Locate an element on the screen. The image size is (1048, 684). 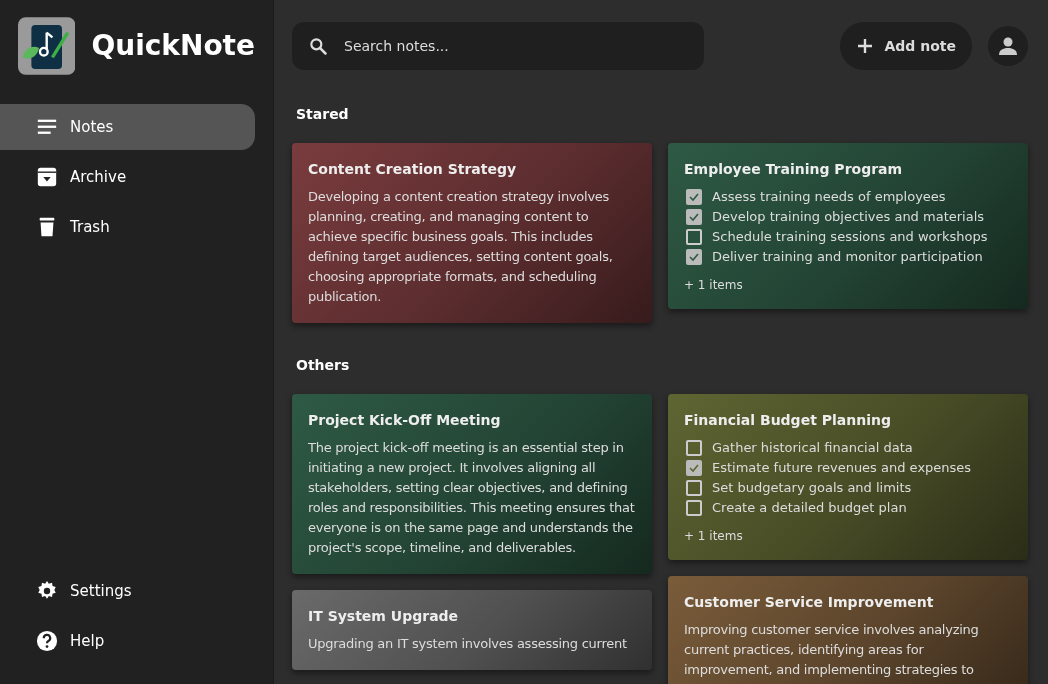
nav-item: Settings is located at coordinates (127, 591).